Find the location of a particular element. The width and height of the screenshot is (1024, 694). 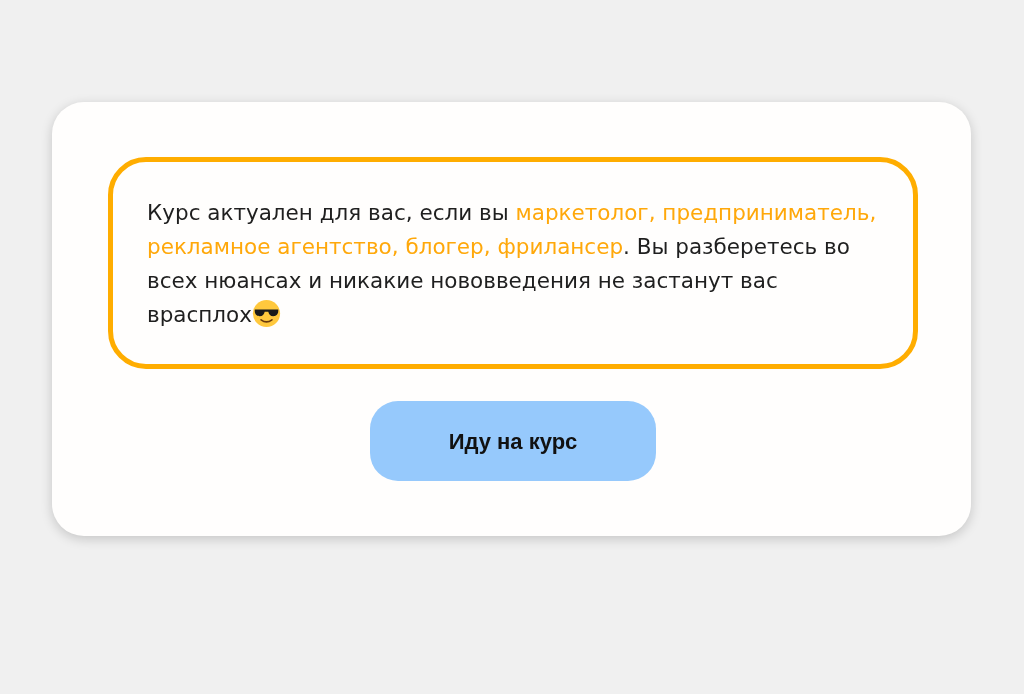

info-paragraph: врасплох is located at coordinates (199, 314).